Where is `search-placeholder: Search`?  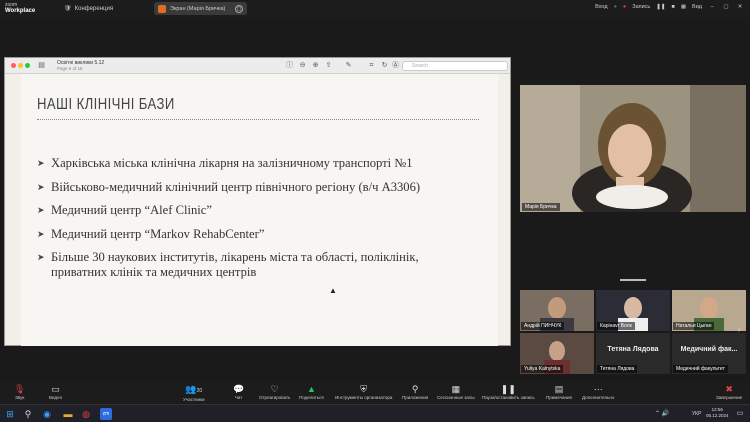 search-placeholder: Search is located at coordinates (420, 66).